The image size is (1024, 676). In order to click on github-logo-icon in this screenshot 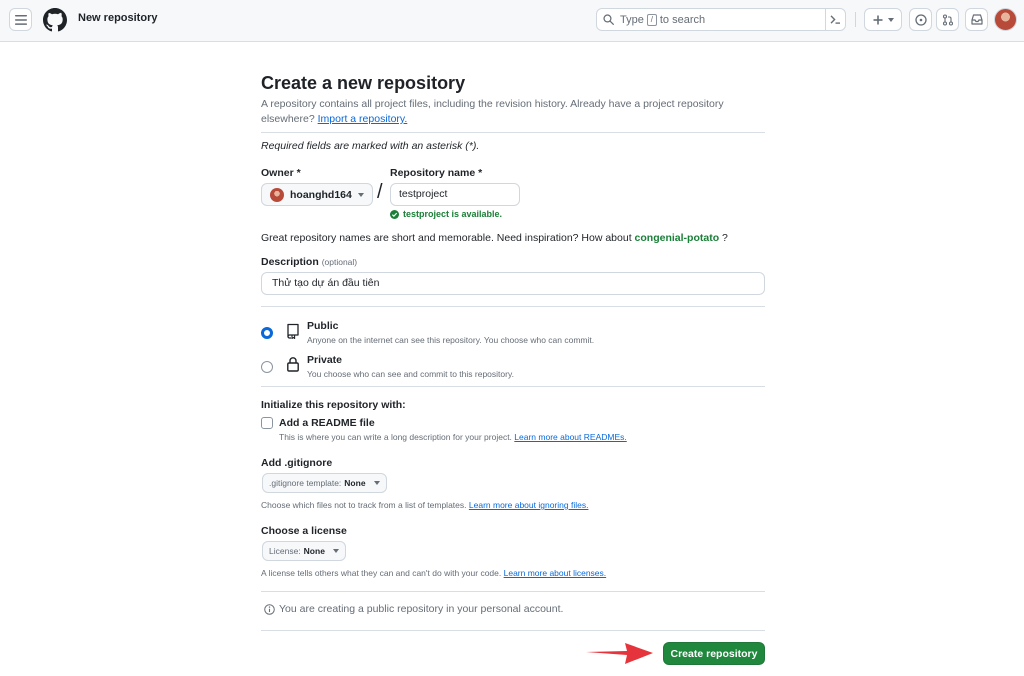, I will do `click(55, 20)`.